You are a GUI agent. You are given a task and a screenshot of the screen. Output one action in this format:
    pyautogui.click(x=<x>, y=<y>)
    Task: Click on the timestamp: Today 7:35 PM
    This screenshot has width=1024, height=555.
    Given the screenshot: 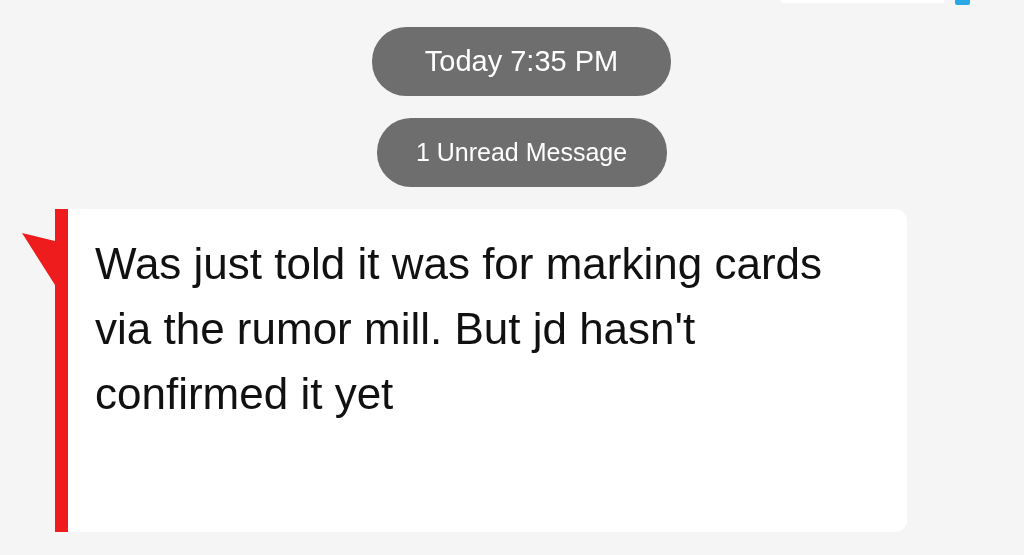 What is the action you would take?
    pyautogui.click(x=521, y=61)
    